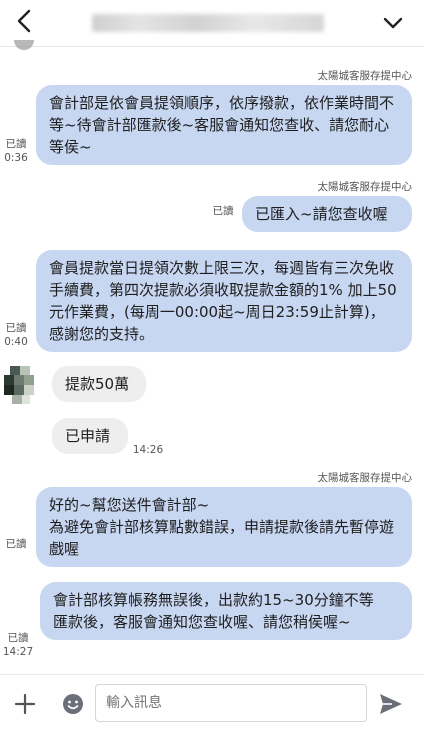  I want to click on send-icon, so click(391, 704).